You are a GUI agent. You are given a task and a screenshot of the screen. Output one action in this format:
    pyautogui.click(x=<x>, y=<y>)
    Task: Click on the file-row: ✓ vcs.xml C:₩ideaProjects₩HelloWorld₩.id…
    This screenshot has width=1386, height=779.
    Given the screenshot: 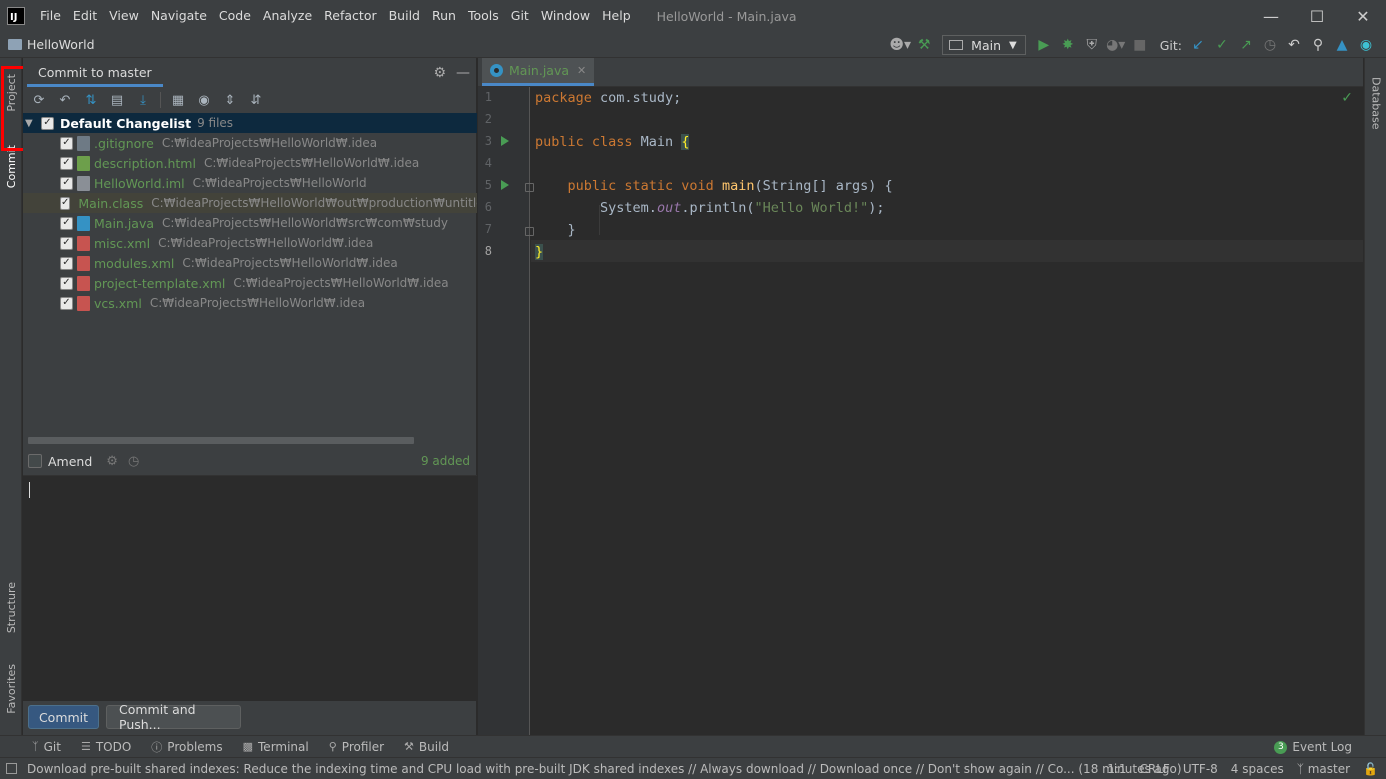 What is the action you would take?
    pyautogui.click(x=250, y=303)
    